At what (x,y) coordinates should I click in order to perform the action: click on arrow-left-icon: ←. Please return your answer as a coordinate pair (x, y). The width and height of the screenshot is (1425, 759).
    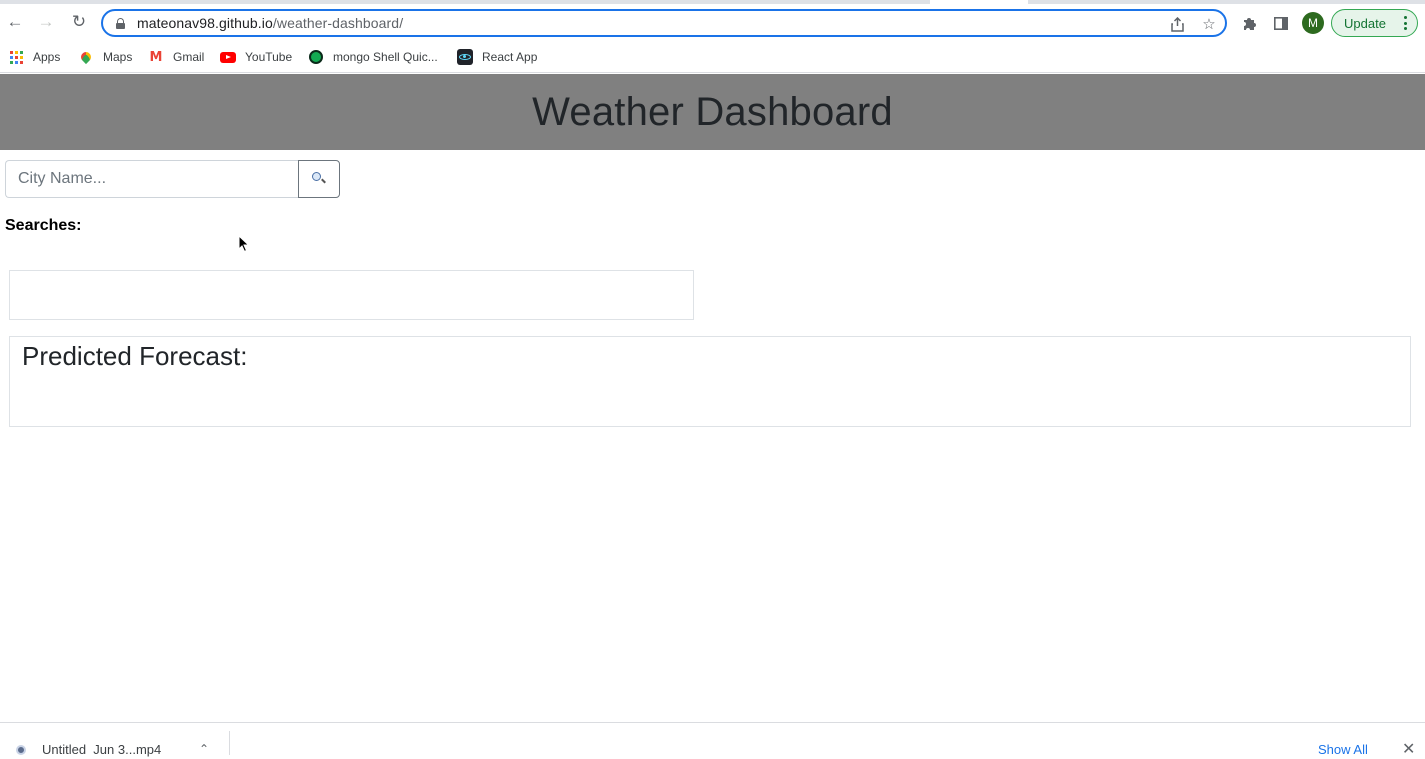
    Looking at the image, I should click on (15, 21).